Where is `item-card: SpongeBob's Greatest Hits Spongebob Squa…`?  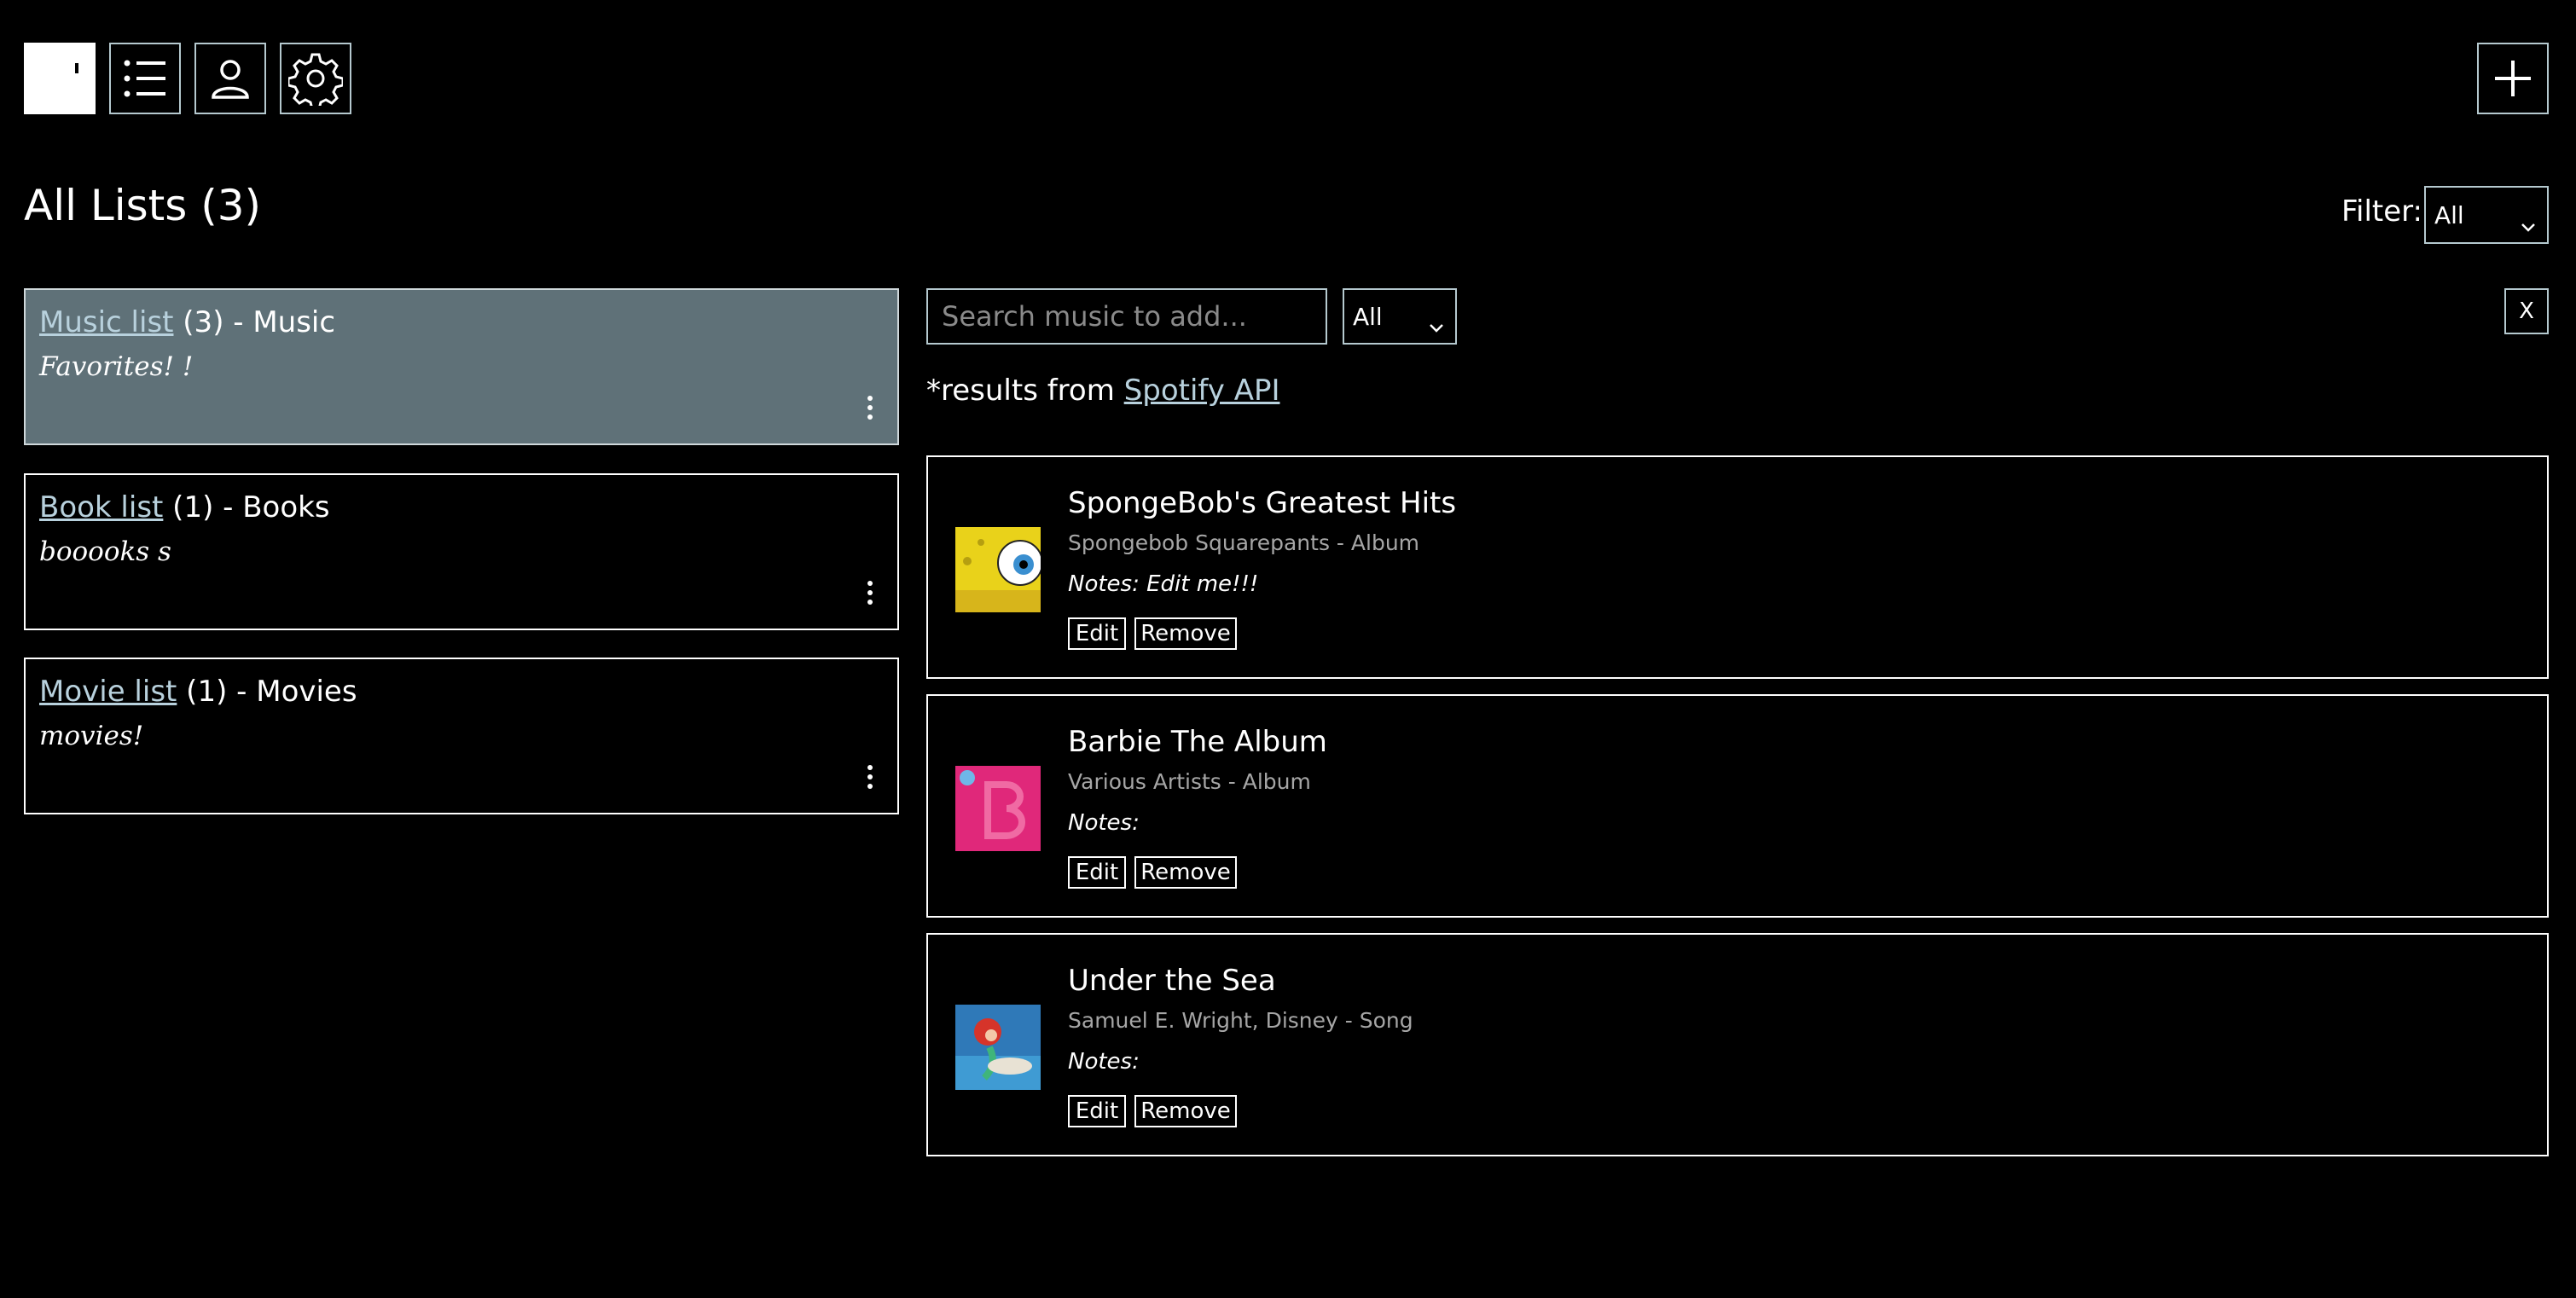
item-card: SpongeBob's Greatest Hits Spongebob Squa… is located at coordinates (1737, 567).